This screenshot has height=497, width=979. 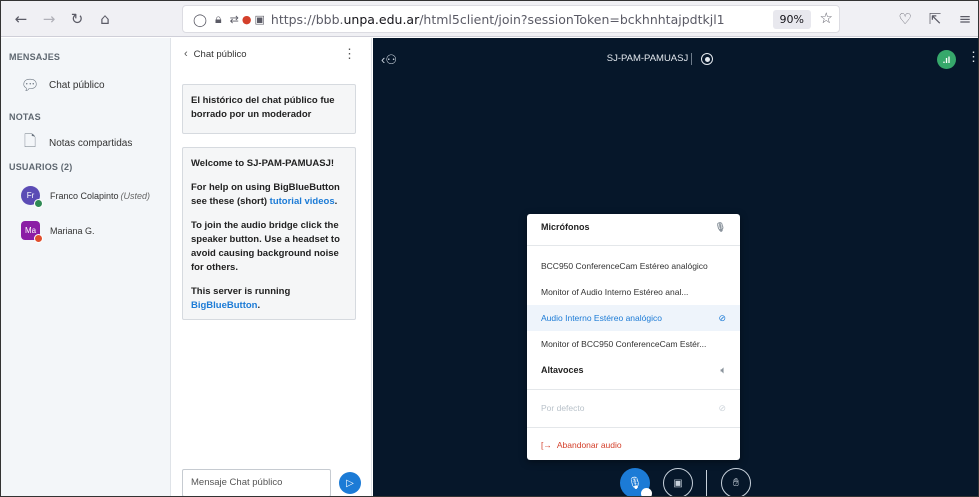 What do you see at coordinates (186, 54) in the screenshot?
I see `chevron-left-icon: ‹` at bounding box center [186, 54].